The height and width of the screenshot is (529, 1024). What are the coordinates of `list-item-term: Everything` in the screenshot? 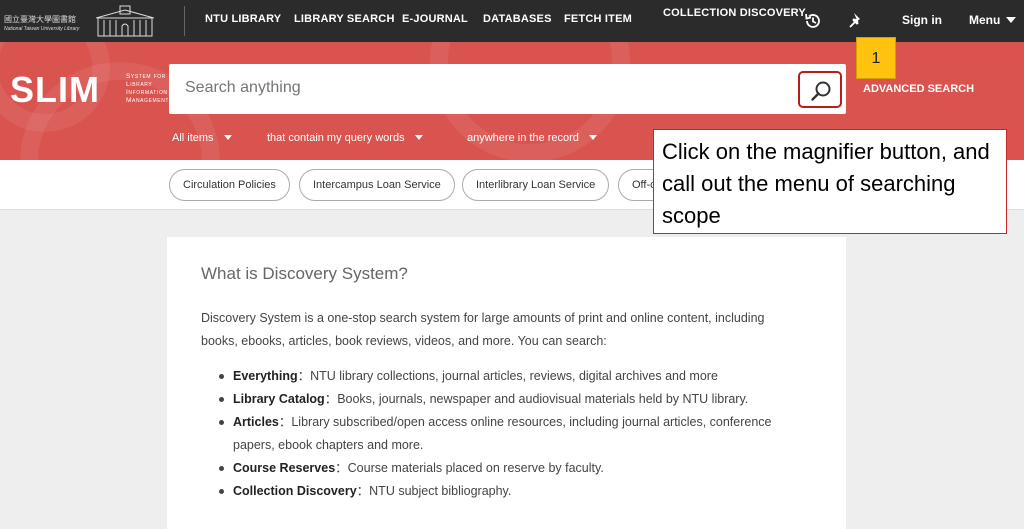 It's located at (265, 376).